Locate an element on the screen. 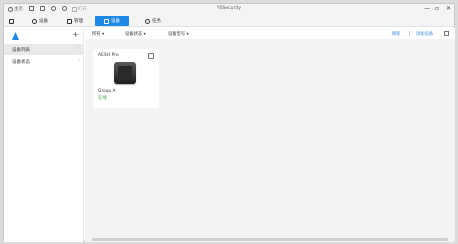 The image size is (458, 244). main-tab-bar: 设备 管理 设备 任务 is located at coordinates (229, 20).